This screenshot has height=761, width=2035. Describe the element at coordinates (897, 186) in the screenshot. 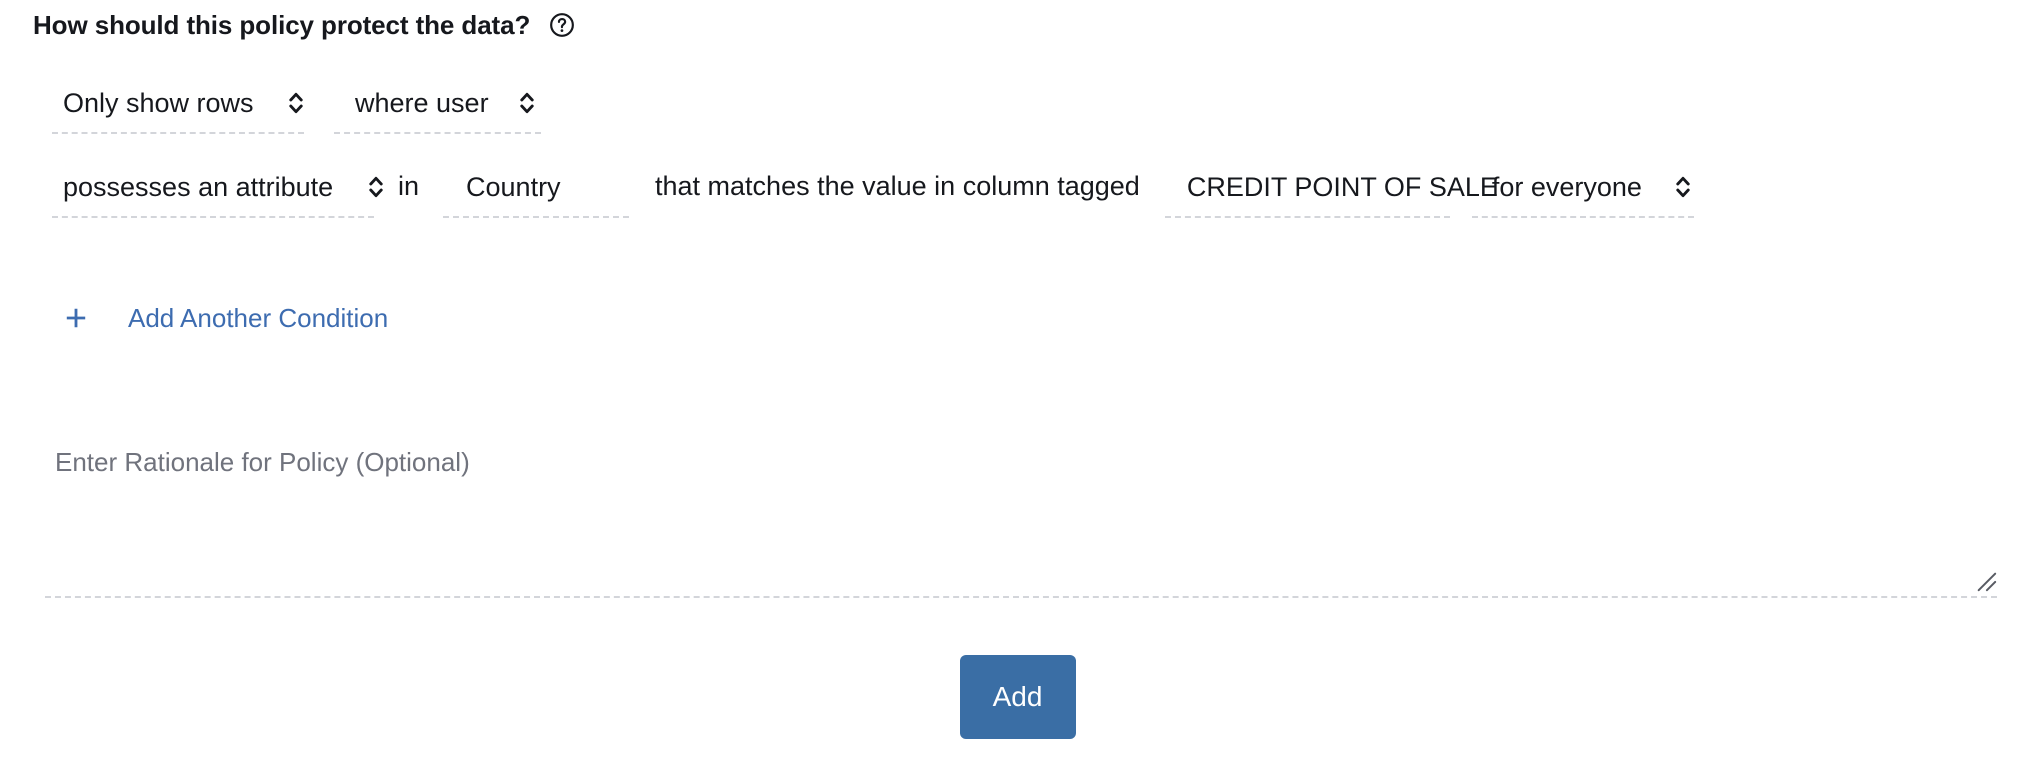

I see `connective-matches-column-tagged: that matches the value in column tagged` at that location.